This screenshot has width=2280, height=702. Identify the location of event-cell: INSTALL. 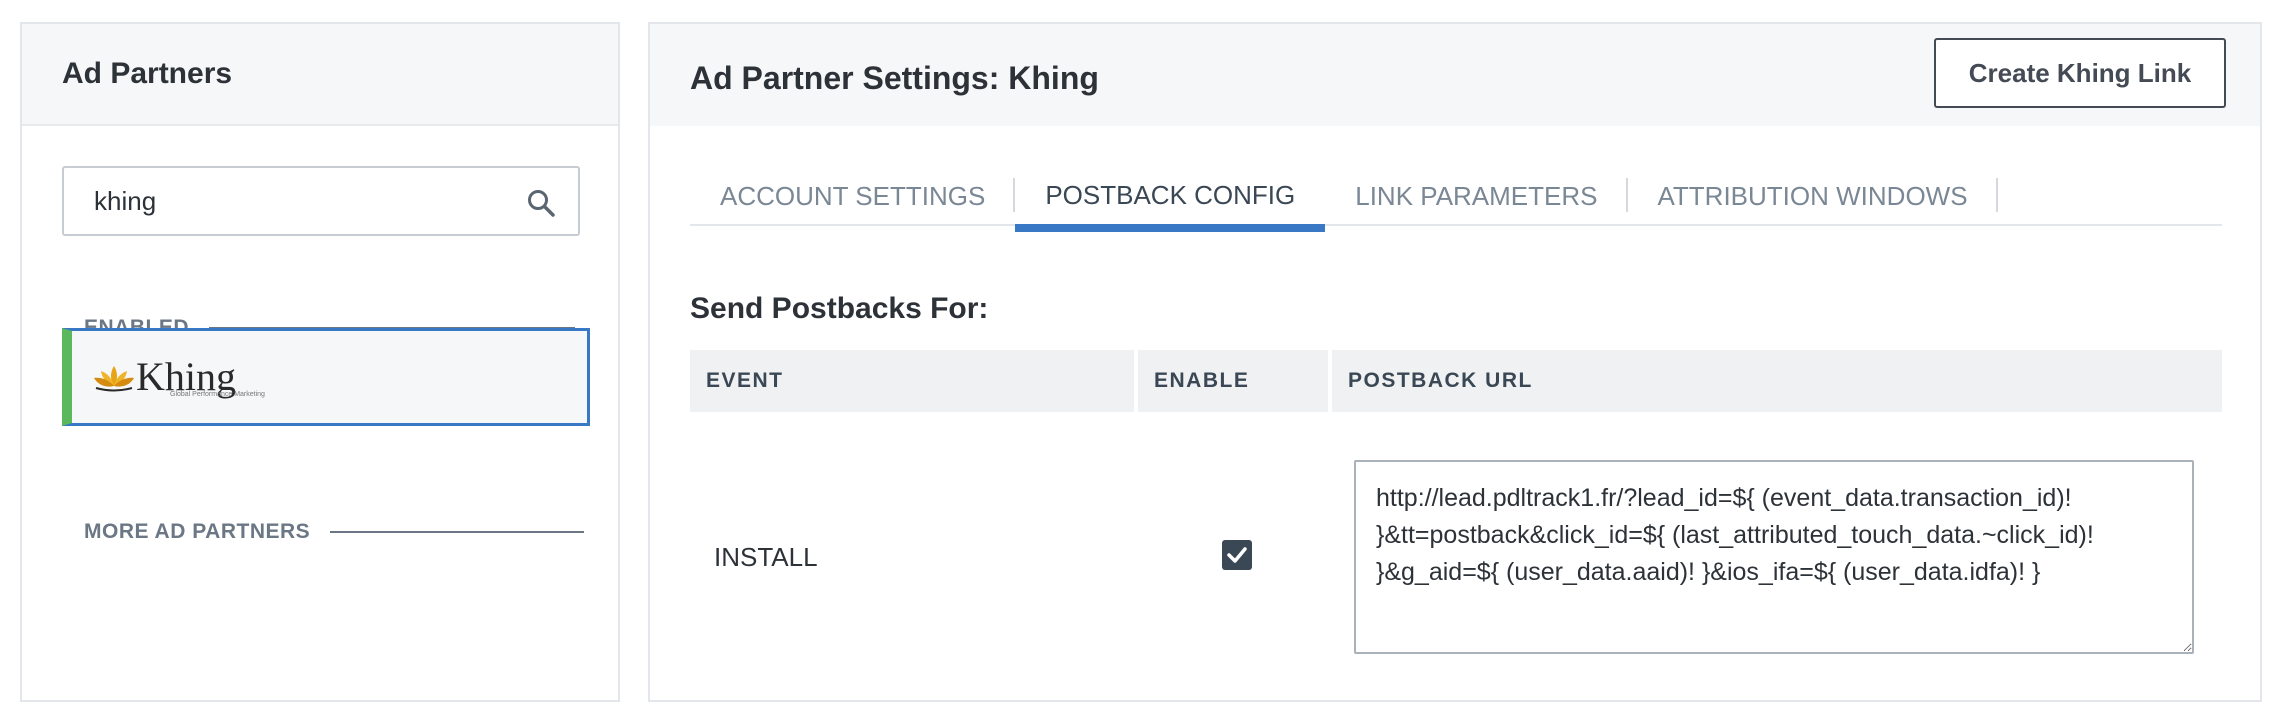
(914, 555).